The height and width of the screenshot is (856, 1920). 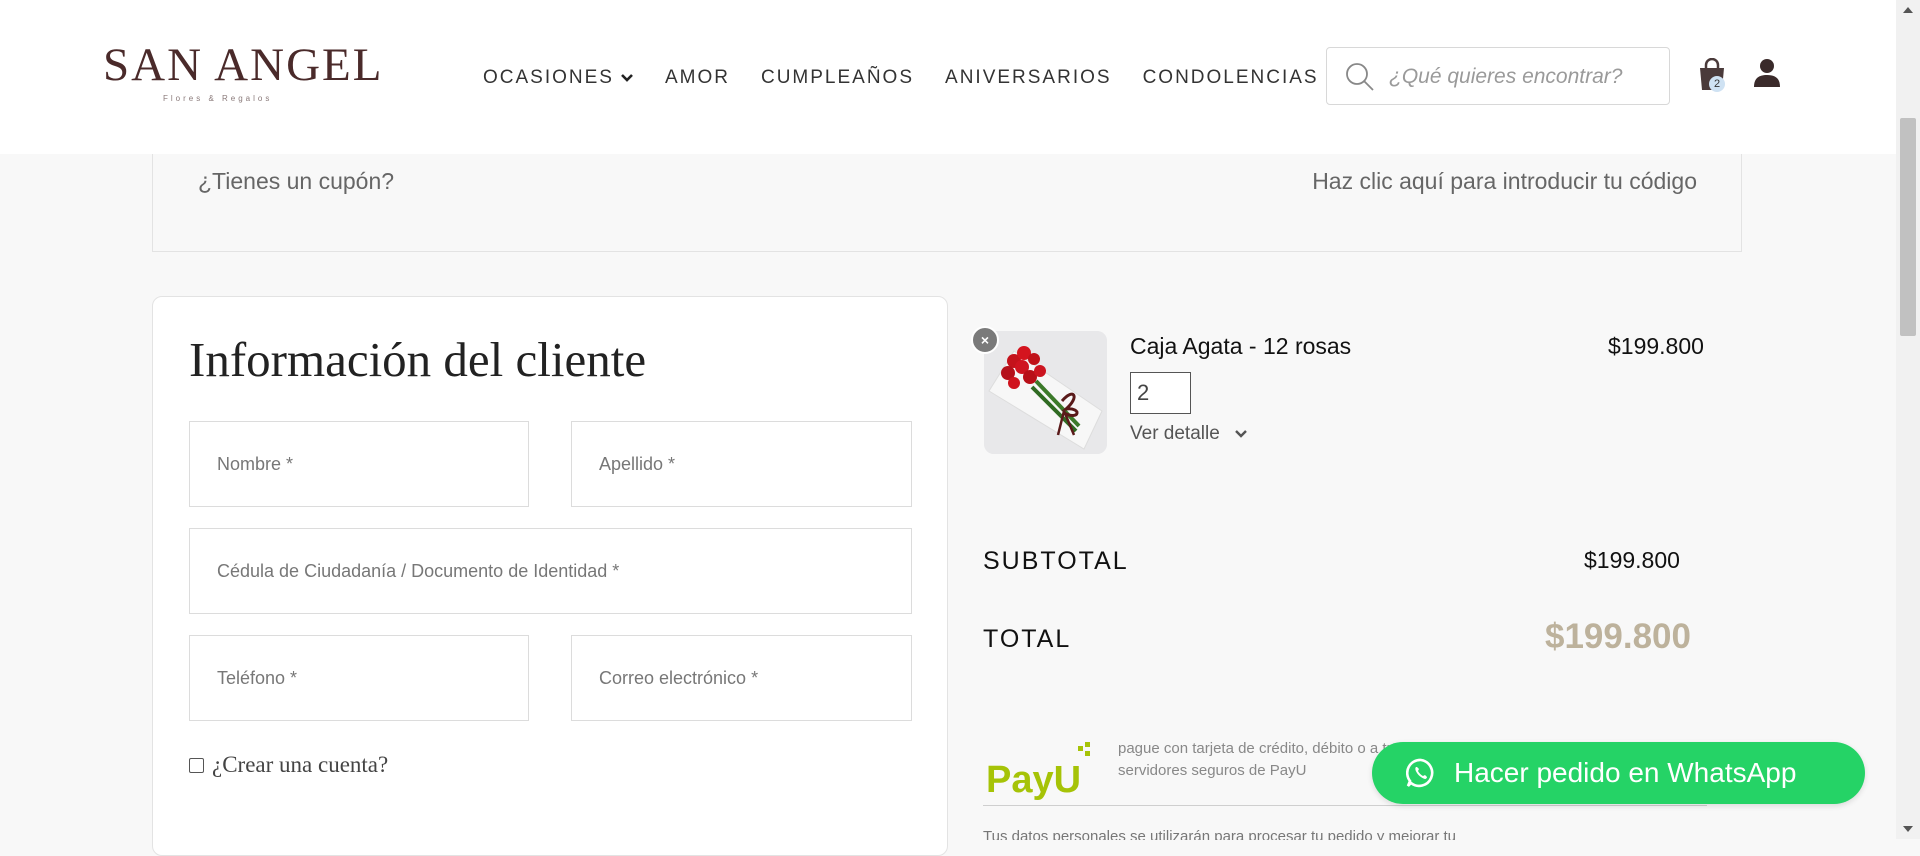 I want to click on quantity-field, so click(x=1160, y=393).